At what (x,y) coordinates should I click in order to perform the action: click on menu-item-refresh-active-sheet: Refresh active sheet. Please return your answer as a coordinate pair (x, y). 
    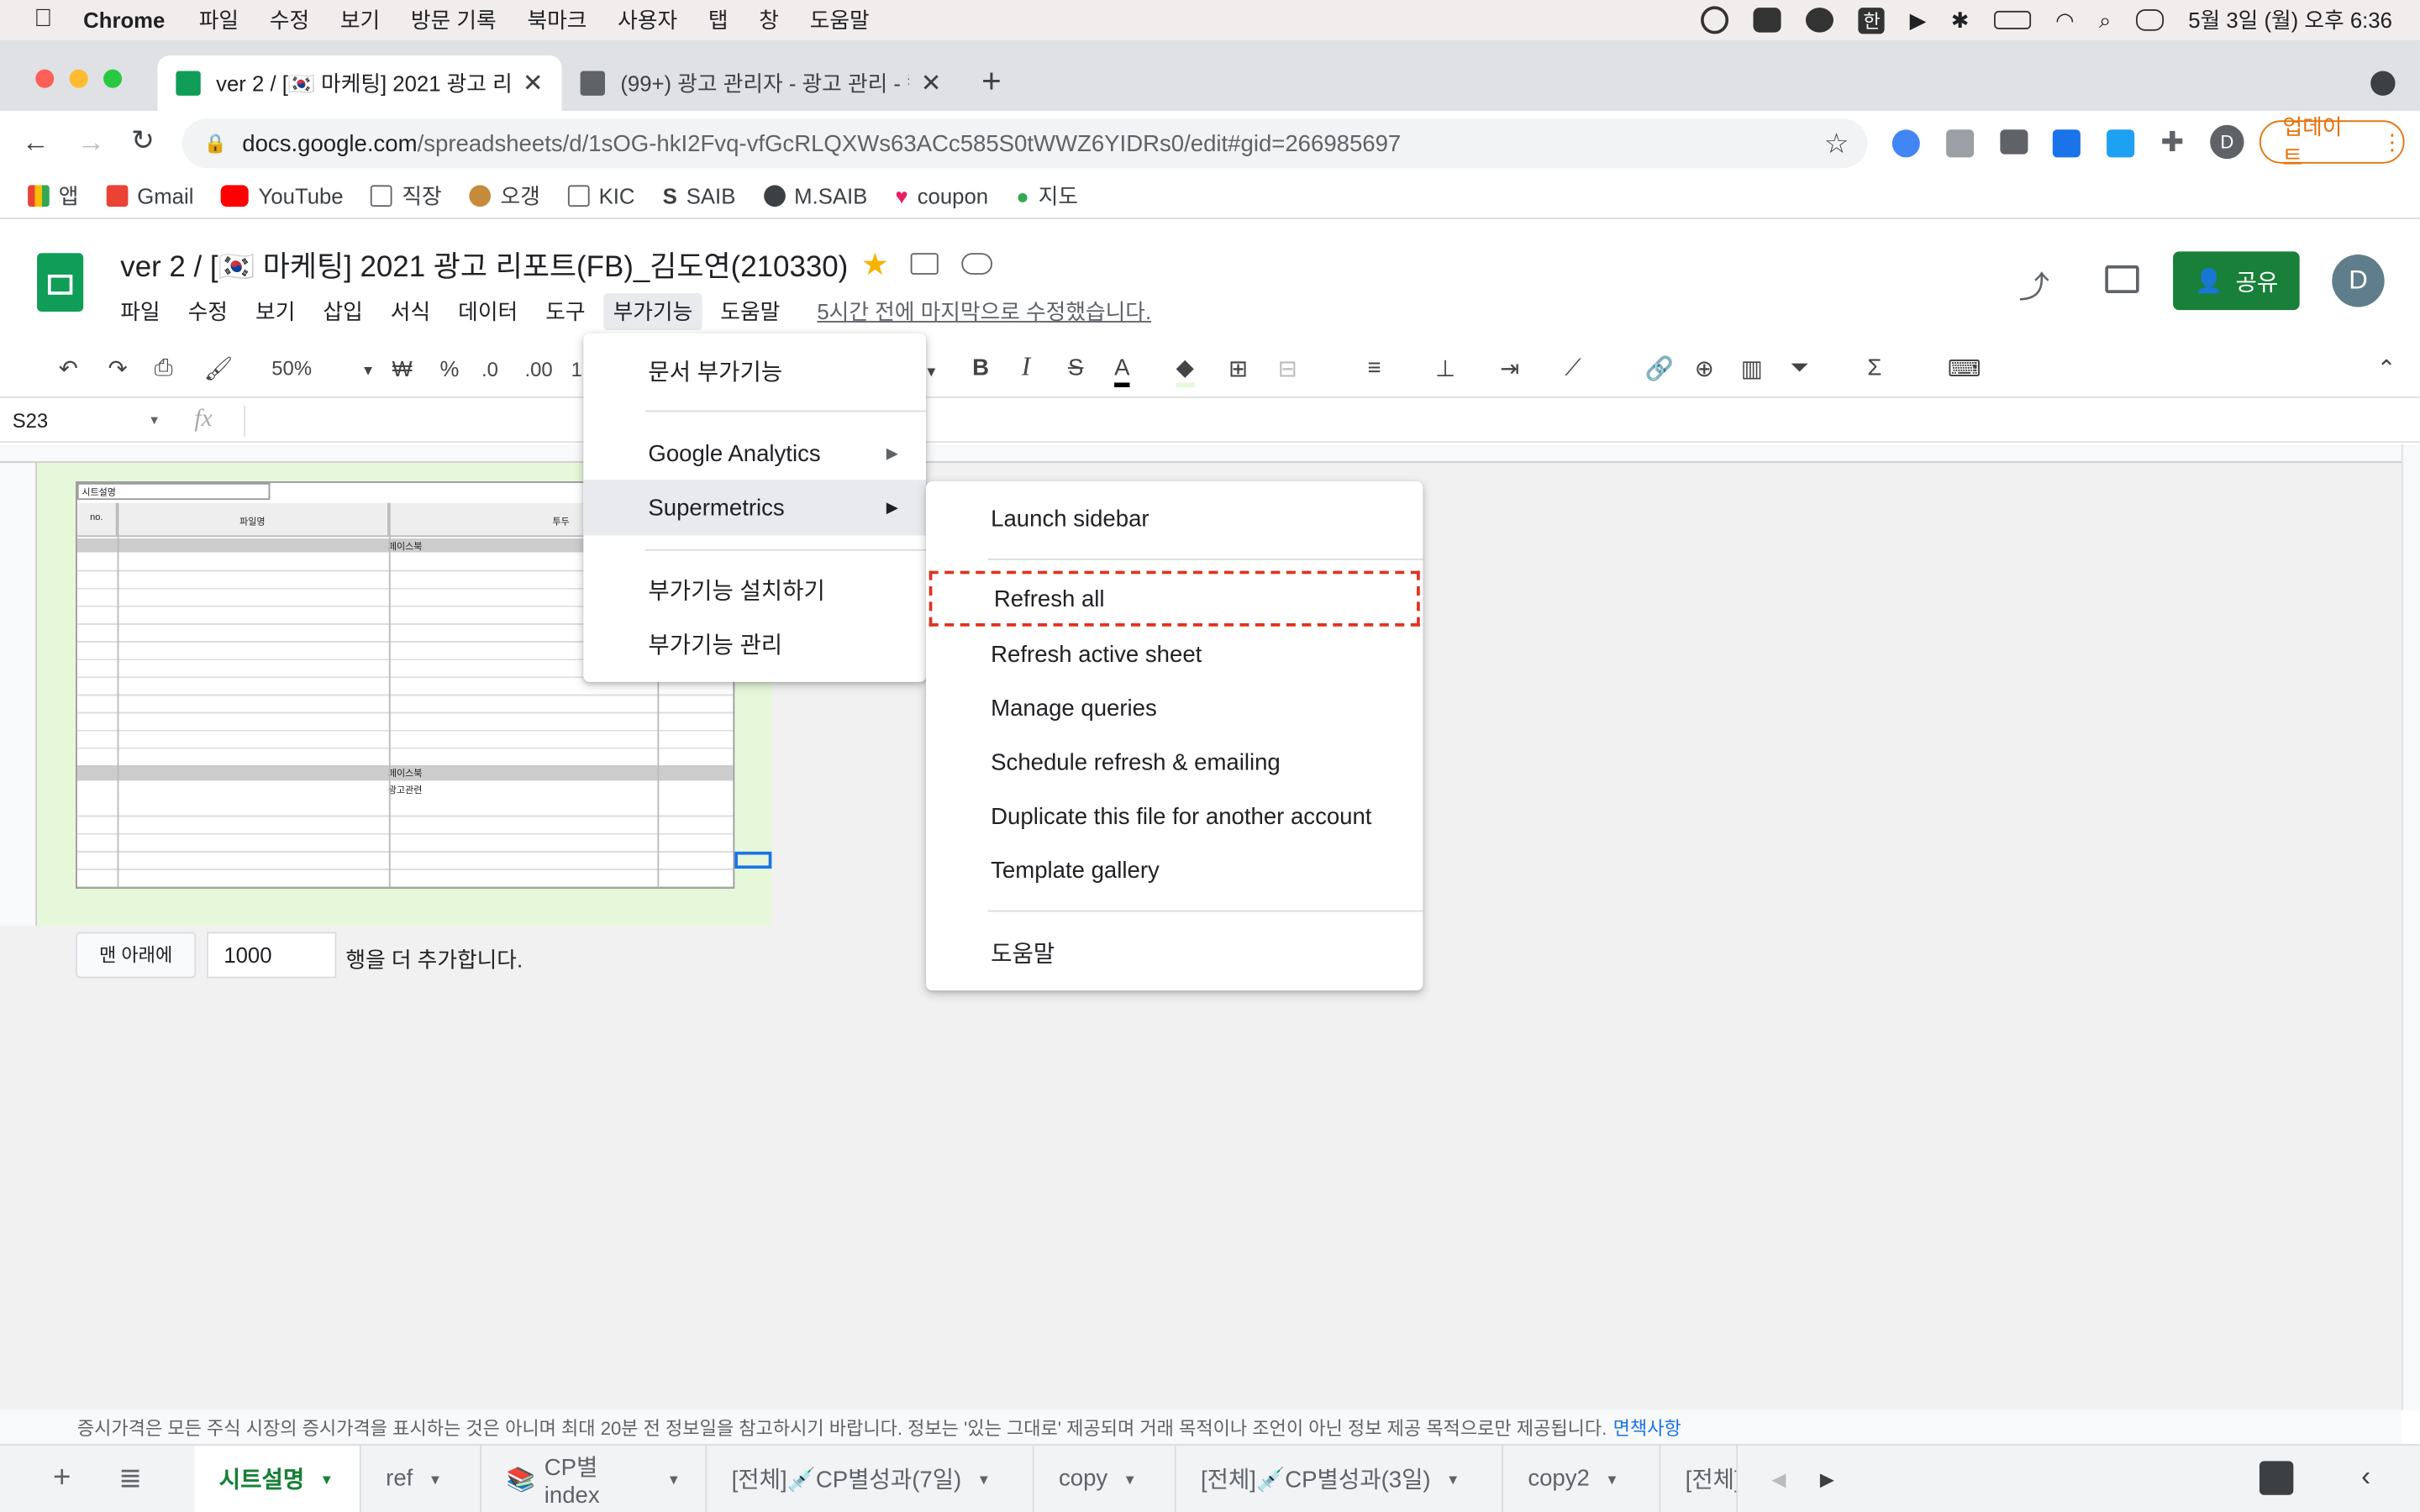
    Looking at the image, I should click on (1174, 654).